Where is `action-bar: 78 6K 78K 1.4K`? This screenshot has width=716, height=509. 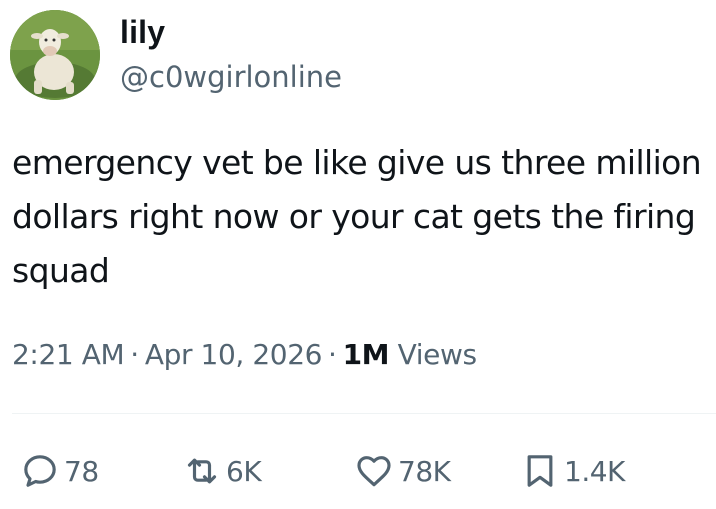 action-bar: 78 6K 78K 1.4K is located at coordinates (358, 471).